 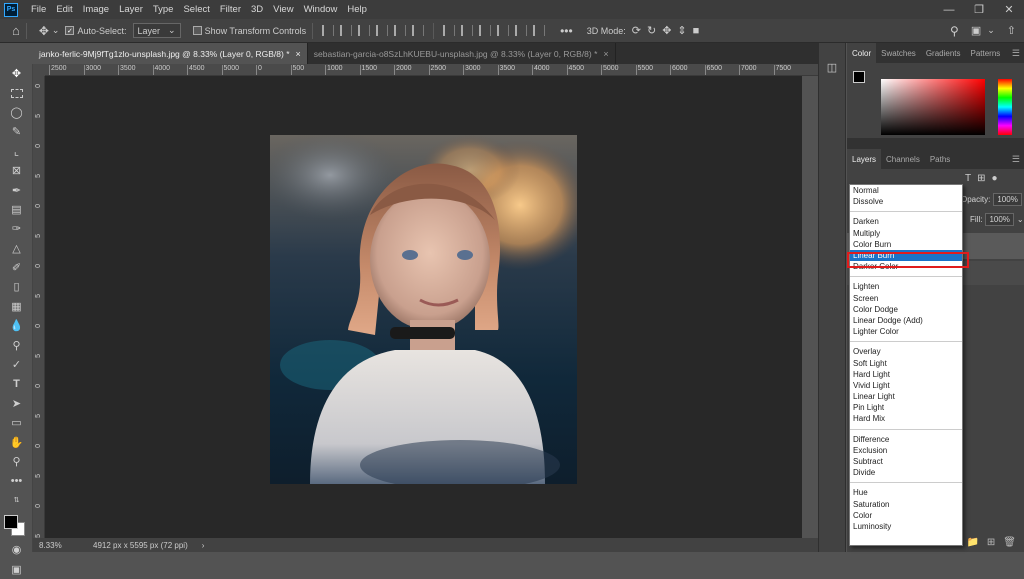 I want to click on blend-mode-option-difference: Difference, so click(x=906, y=439).